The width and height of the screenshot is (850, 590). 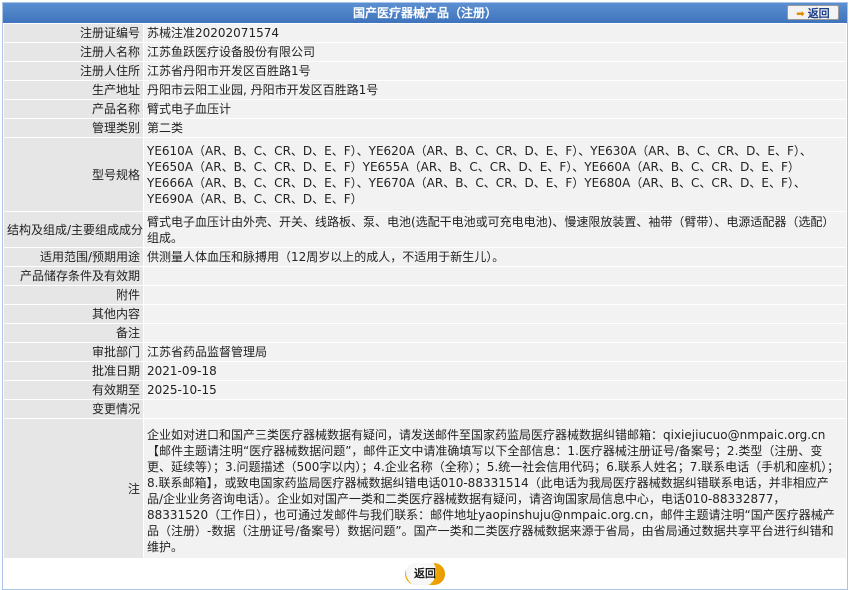 I want to click on value-changes, so click(x=495, y=409).